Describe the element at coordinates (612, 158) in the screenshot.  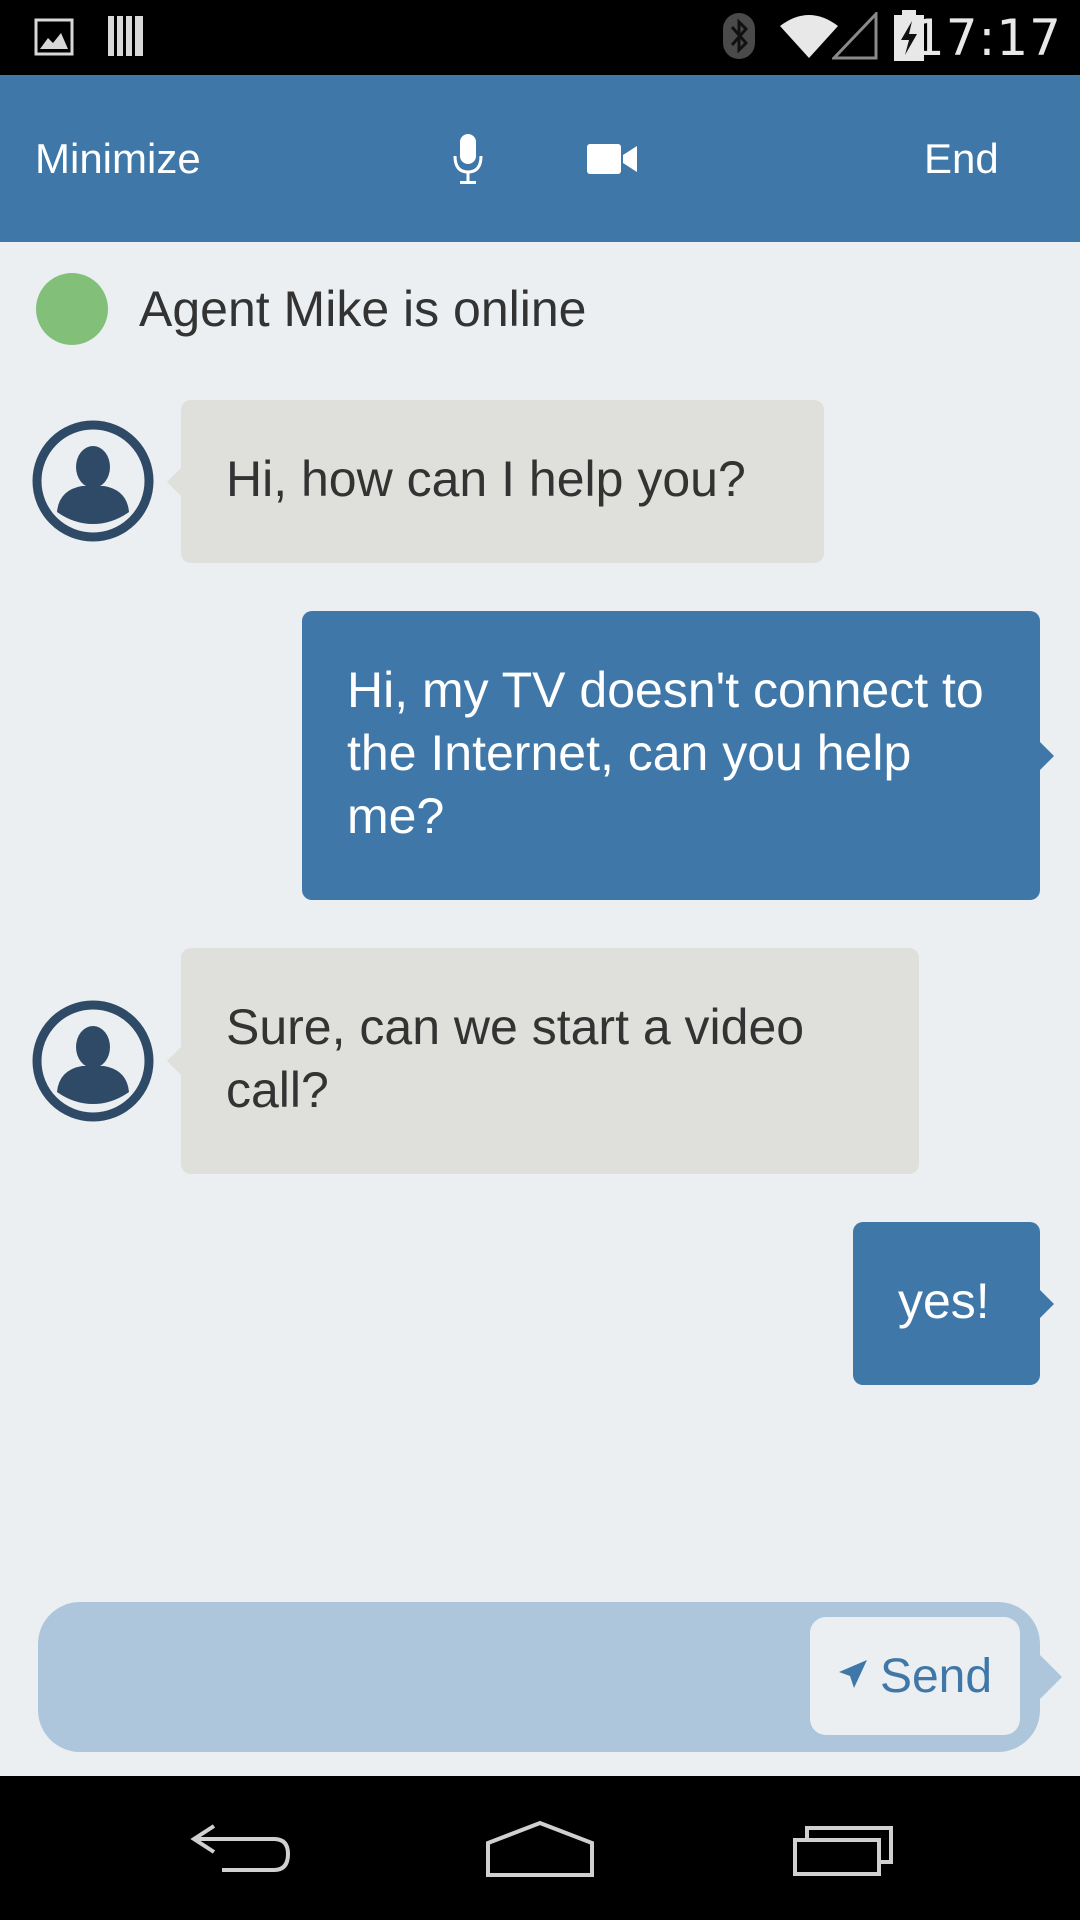
I see `video-camera-icon` at that location.